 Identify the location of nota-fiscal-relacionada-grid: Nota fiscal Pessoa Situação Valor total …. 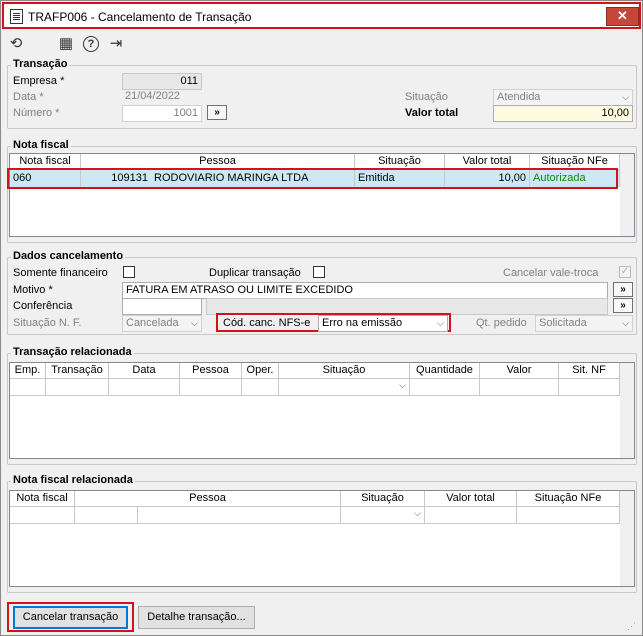
(322, 538).